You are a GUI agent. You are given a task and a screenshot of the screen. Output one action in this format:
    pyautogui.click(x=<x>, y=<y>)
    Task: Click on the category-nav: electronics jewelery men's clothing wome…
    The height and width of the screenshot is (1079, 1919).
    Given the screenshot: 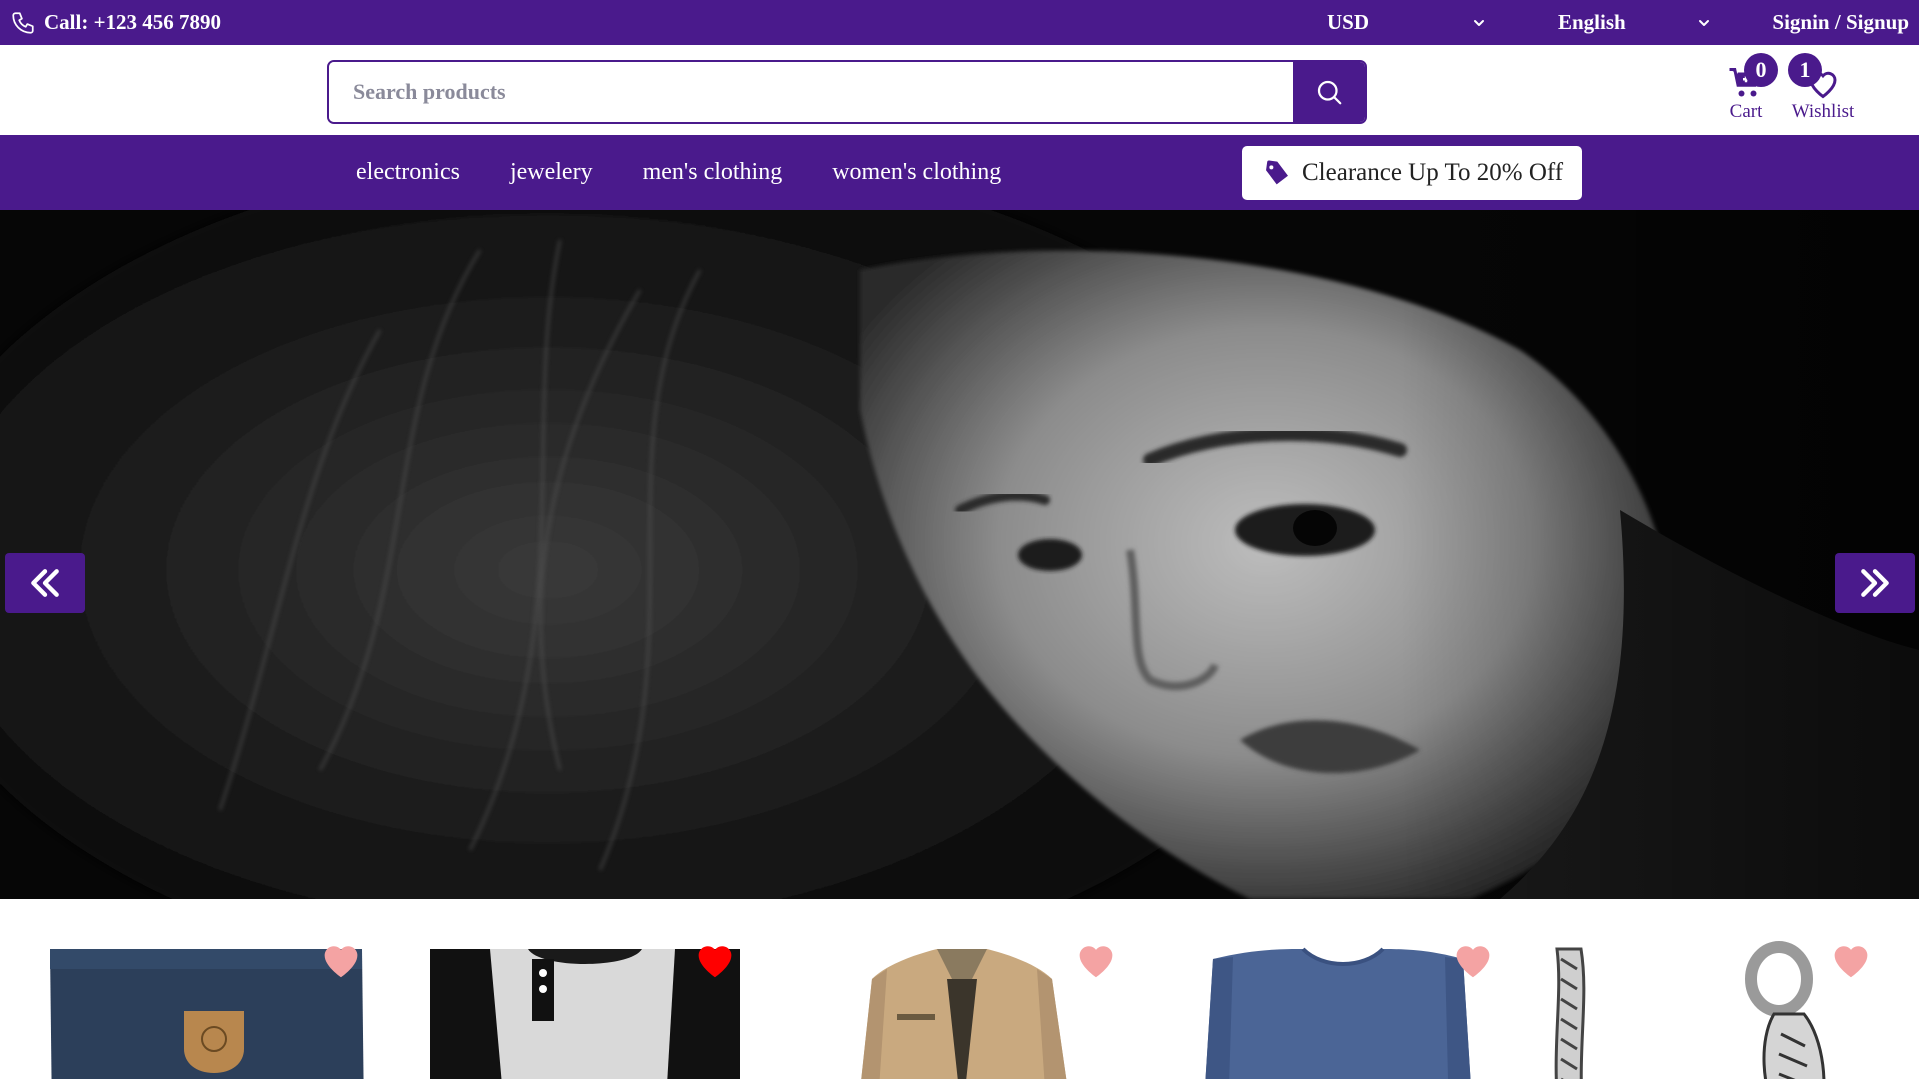 What is the action you would take?
    pyautogui.click(x=959, y=172)
    